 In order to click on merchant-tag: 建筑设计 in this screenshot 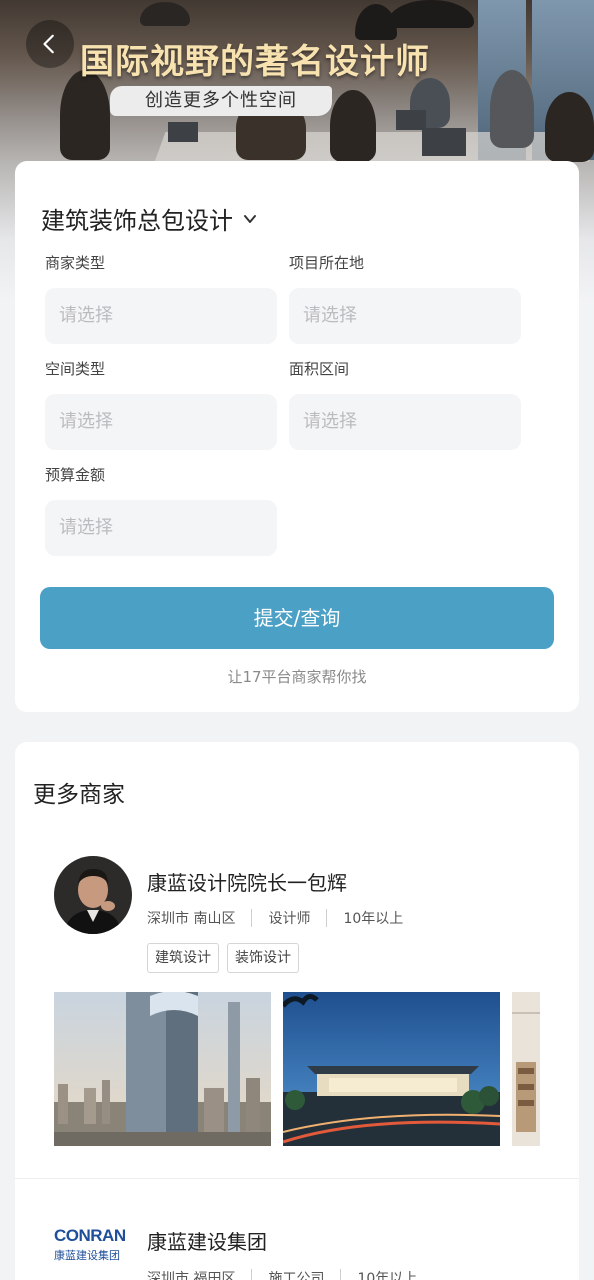, I will do `click(183, 958)`.